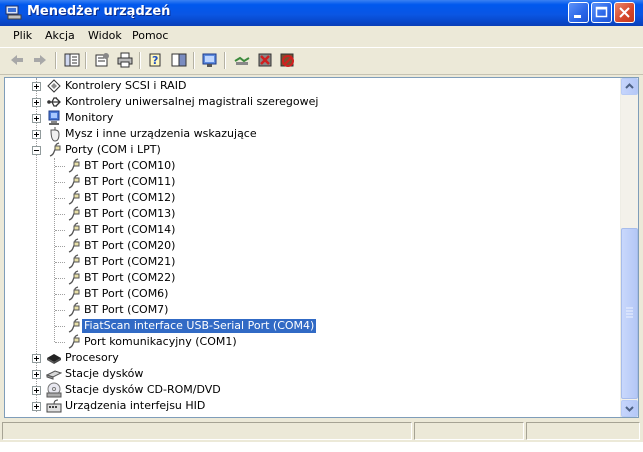 This screenshot has width=643, height=452. I want to click on toolbar: ?, so click(321, 61).